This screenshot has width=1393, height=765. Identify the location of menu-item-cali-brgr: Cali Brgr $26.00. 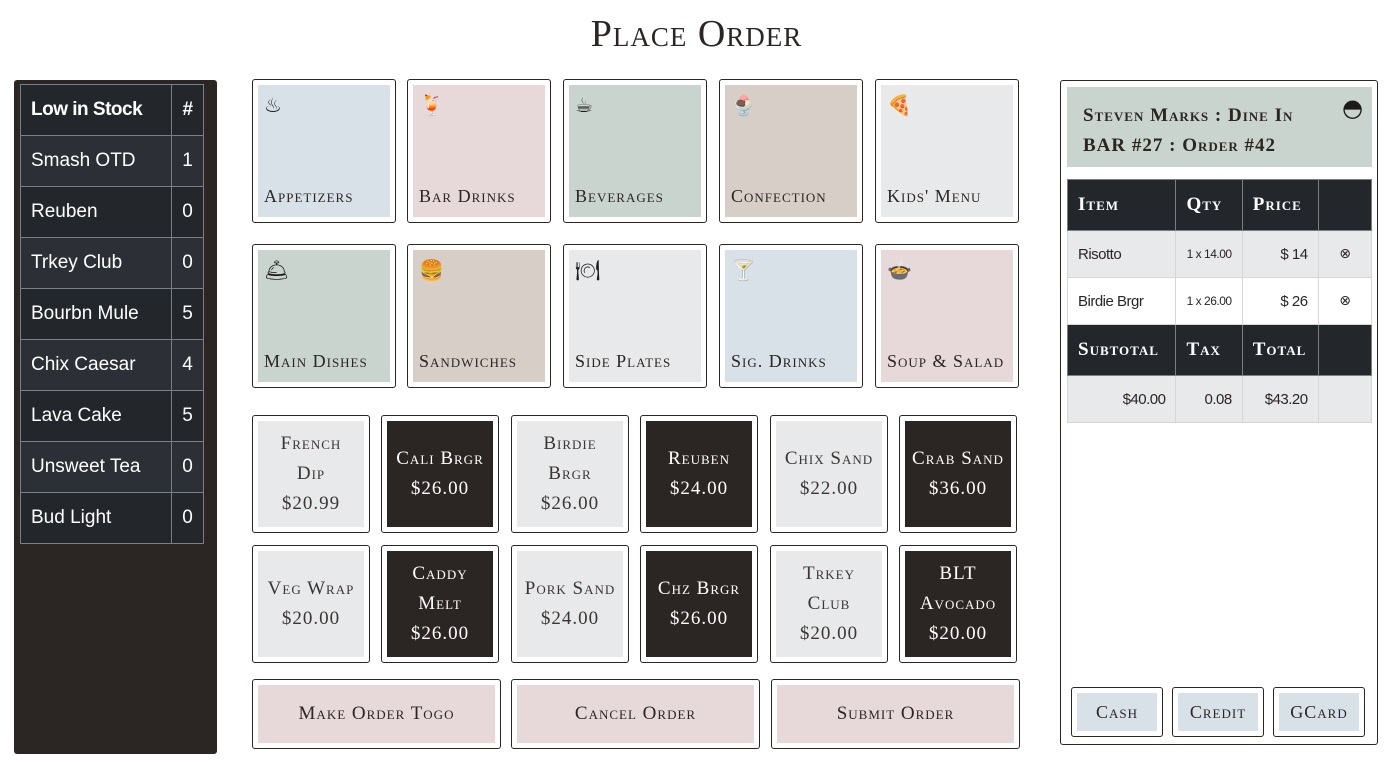
(440, 474).